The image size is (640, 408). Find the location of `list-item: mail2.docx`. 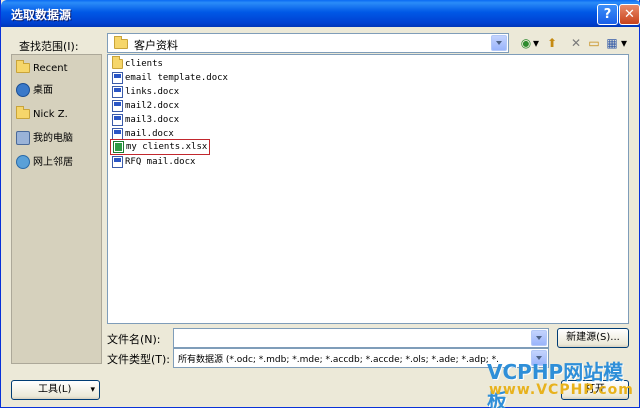

list-item: mail2.docx is located at coordinates (145, 106).